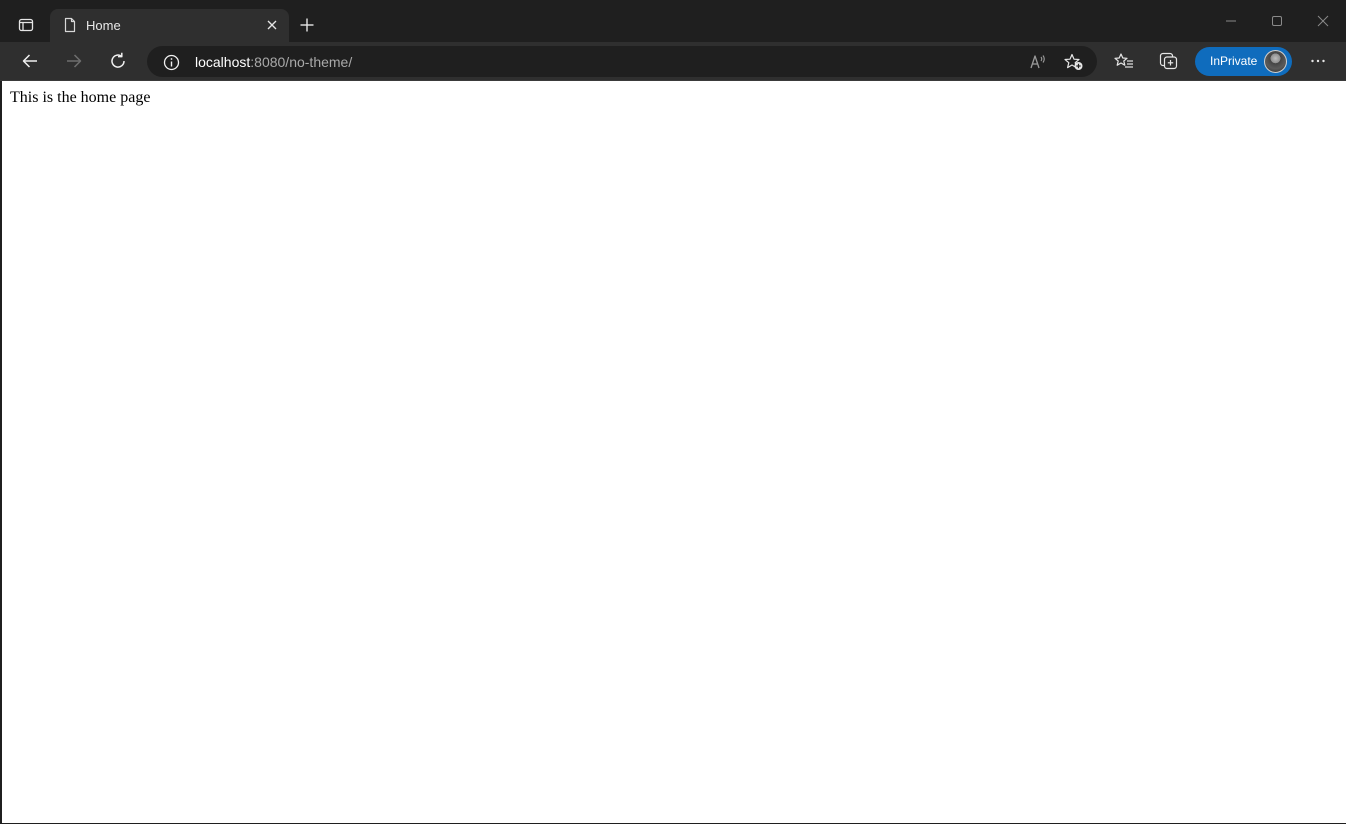 The width and height of the screenshot is (1346, 824). What do you see at coordinates (673, 21) in the screenshot?
I see `tab-strip: Home` at bounding box center [673, 21].